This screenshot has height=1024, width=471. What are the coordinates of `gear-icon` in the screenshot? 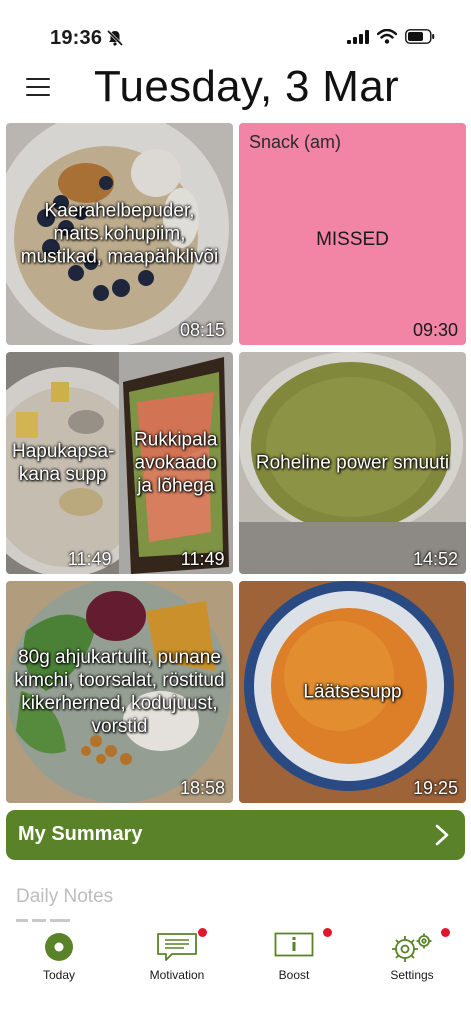 It's located at (412, 947).